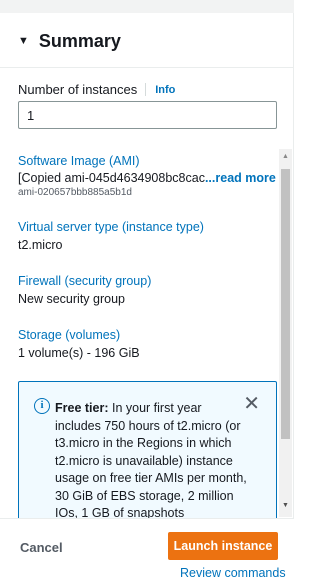 Image resolution: width=320 pixels, height=580 pixels. What do you see at coordinates (285, 304) in the screenshot?
I see `scroll-thumb` at bounding box center [285, 304].